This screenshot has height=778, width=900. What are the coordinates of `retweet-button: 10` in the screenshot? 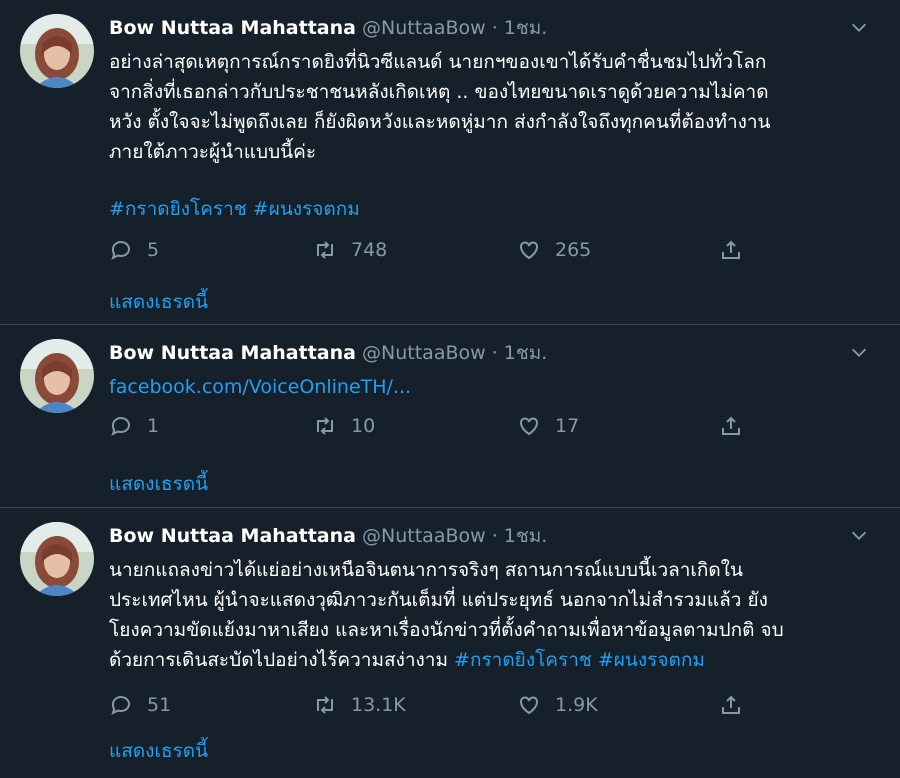 It's located at (344, 426).